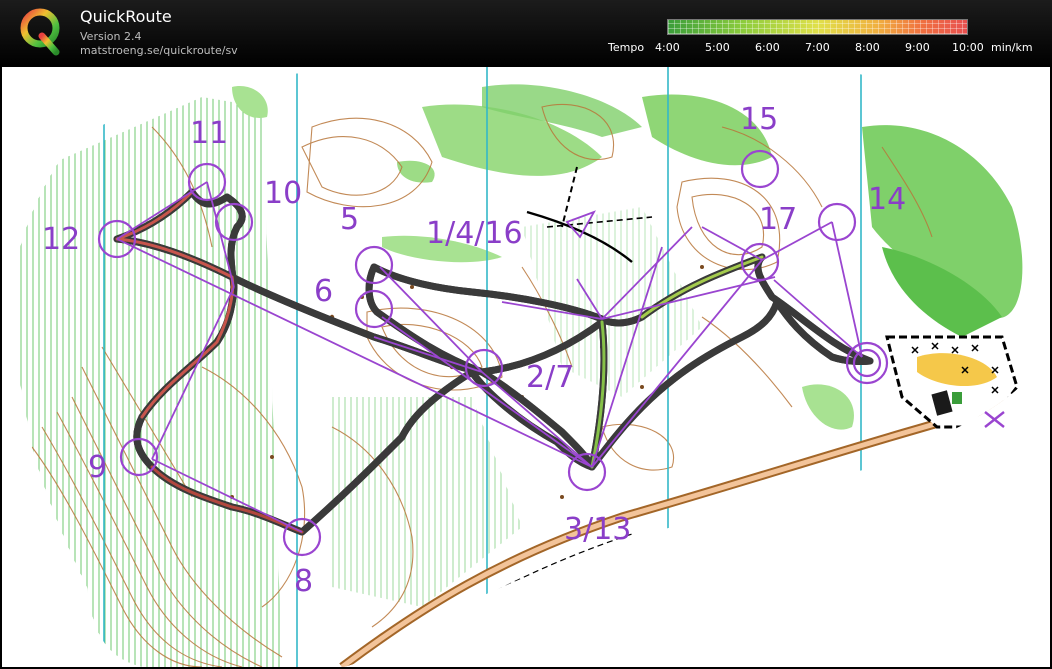 The image size is (1052, 669). Describe the element at coordinates (817, 27) in the screenshot. I see `tempo-color-scale` at that location.